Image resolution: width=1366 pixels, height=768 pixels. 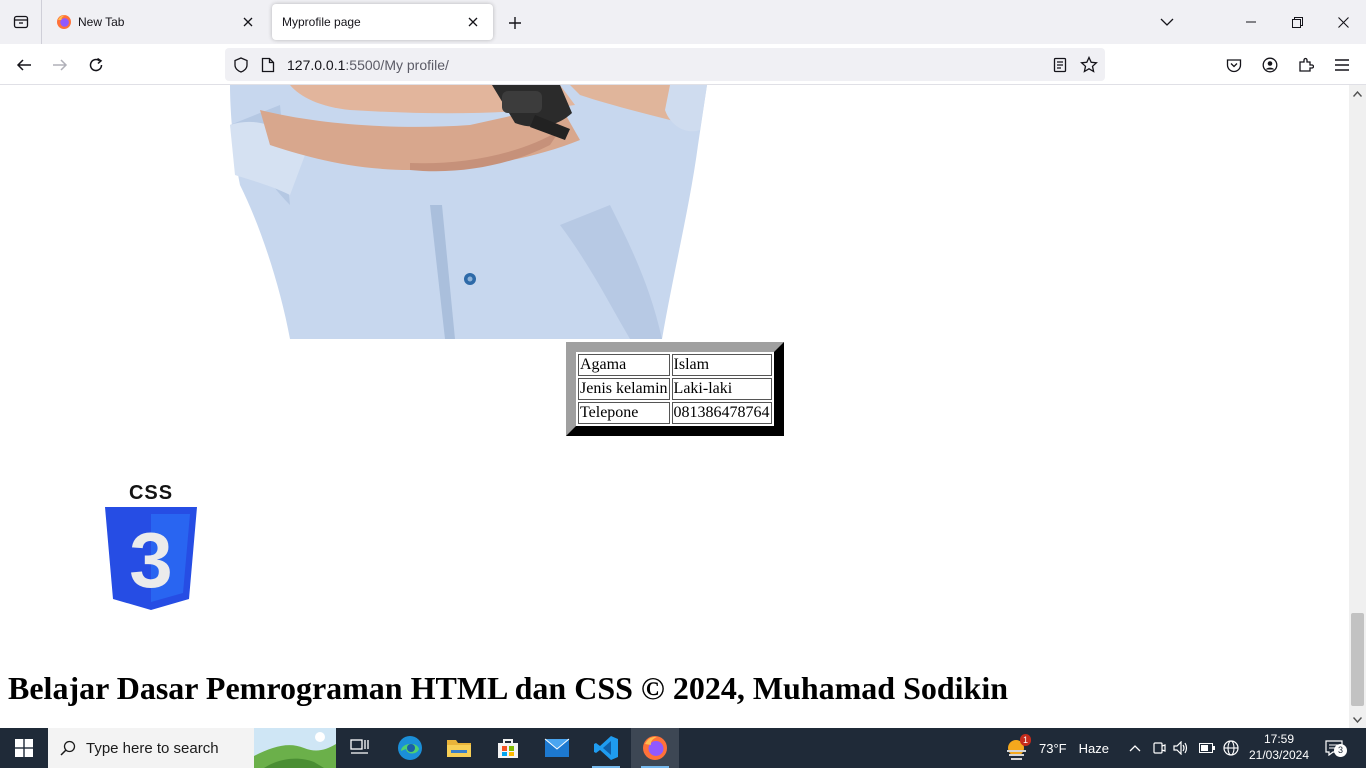 What do you see at coordinates (1357, 659) in the screenshot?
I see `scroll-thumb` at bounding box center [1357, 659].